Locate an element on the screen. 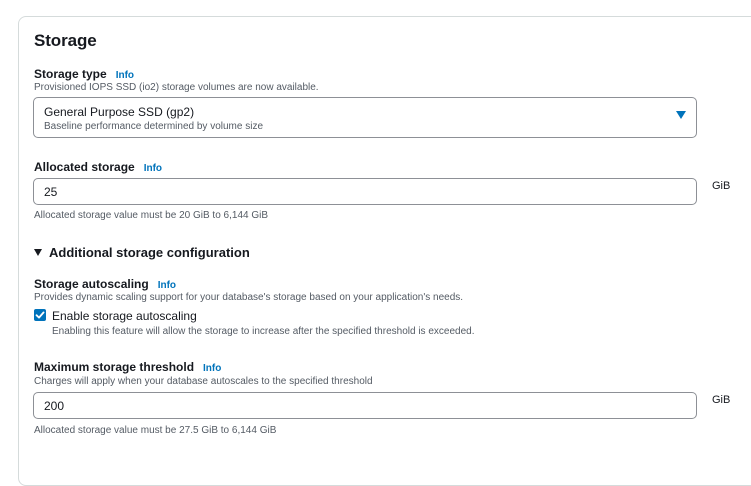  enable-autoscaling-label: Enable storage autoscaling is located at coordinates (124, 316).